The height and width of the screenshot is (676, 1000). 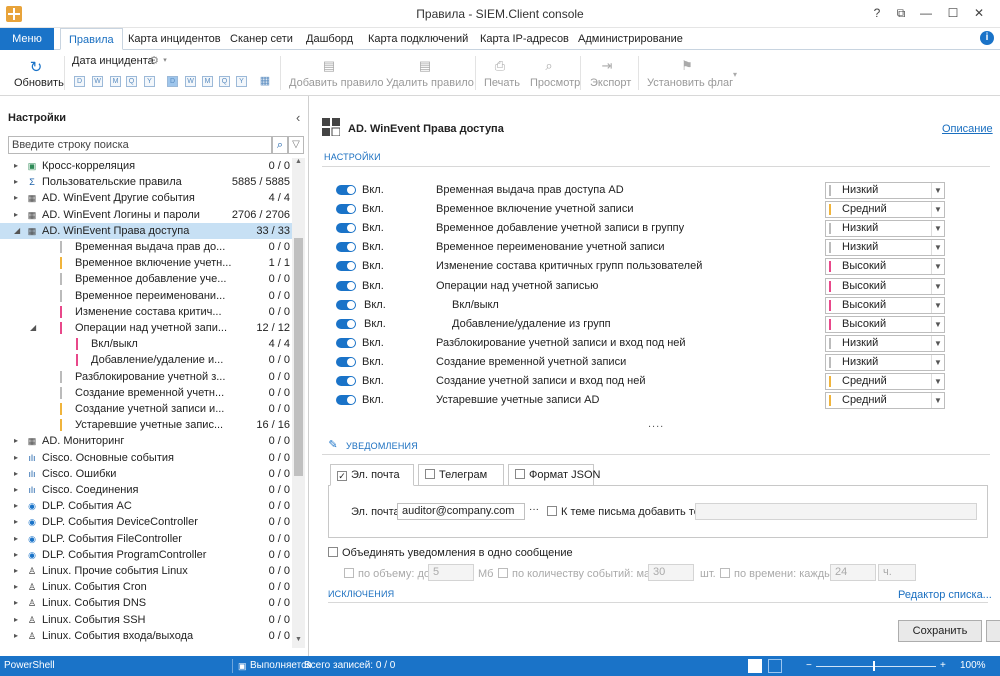 What do you see at coordinates (943, 666) in the screenshot?
I see `zoom-in-icon: +` at bounding box center [943, 666].